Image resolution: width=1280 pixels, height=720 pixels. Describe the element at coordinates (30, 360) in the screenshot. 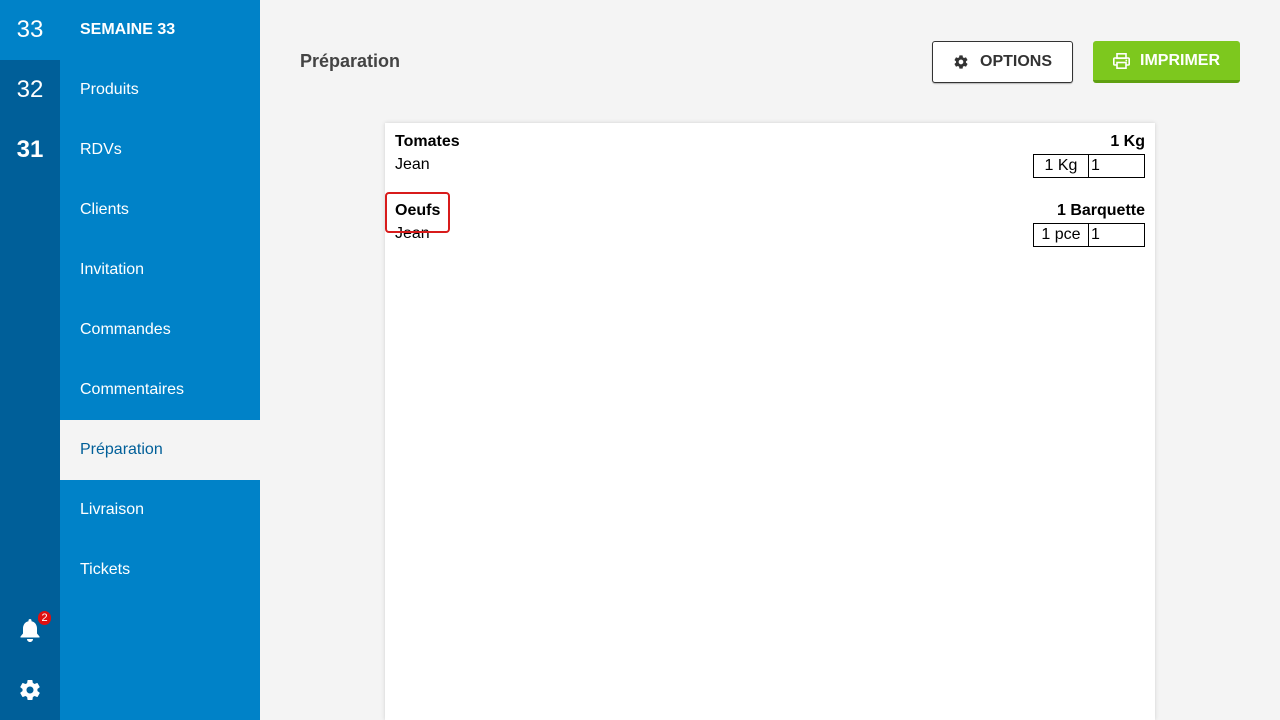

I see `week-rail: 33 32 31 2` at that location.